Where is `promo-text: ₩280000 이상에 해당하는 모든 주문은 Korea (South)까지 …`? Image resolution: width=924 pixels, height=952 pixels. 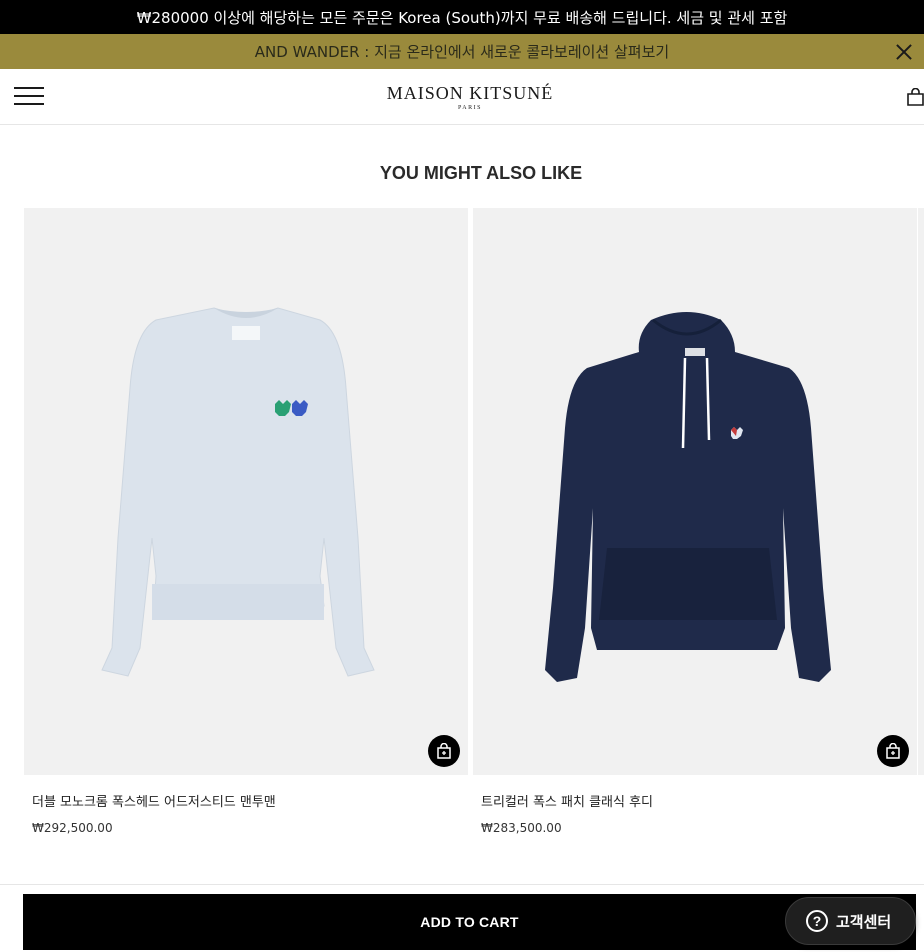 promo-text: ₩280000 이상에 해당하는 모든 주문은 Korea (South)까지 … is located at coordinates (462, 17).